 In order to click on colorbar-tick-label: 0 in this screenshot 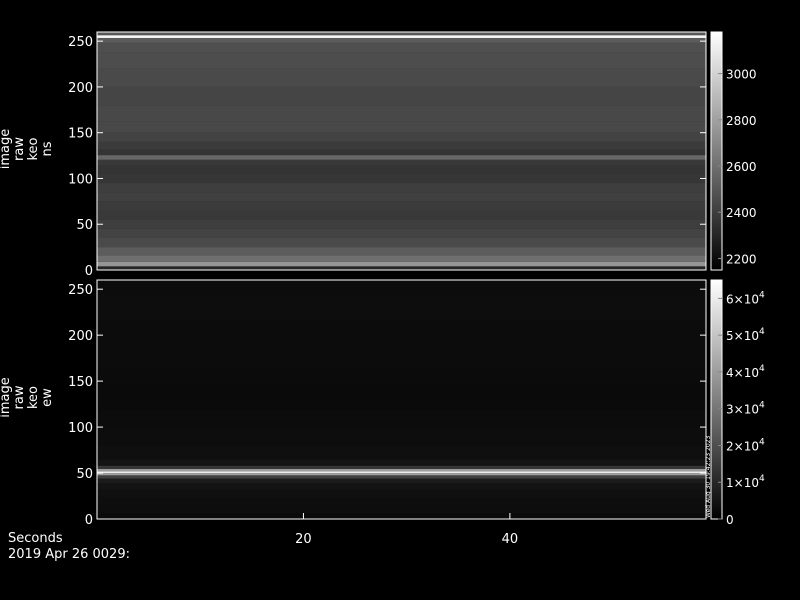, I will do `click(730, 520)`.